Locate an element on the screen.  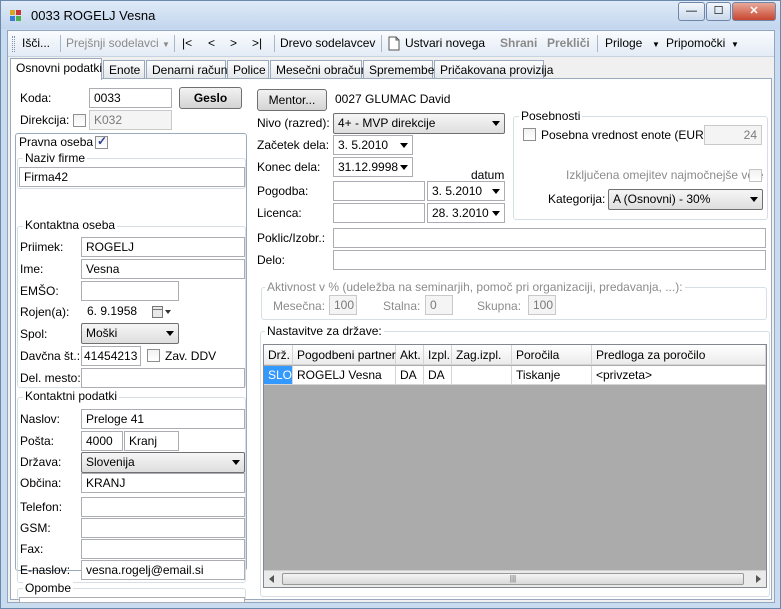
table-cell: SLO is located at coordinates (278, 375).